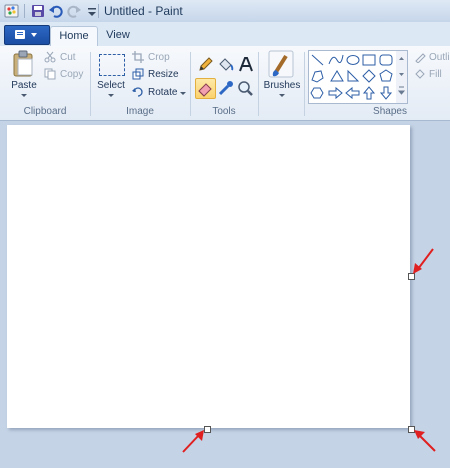 This screenshot has height=468, width=450. I want to click on paste-icon, so click(24, 64).